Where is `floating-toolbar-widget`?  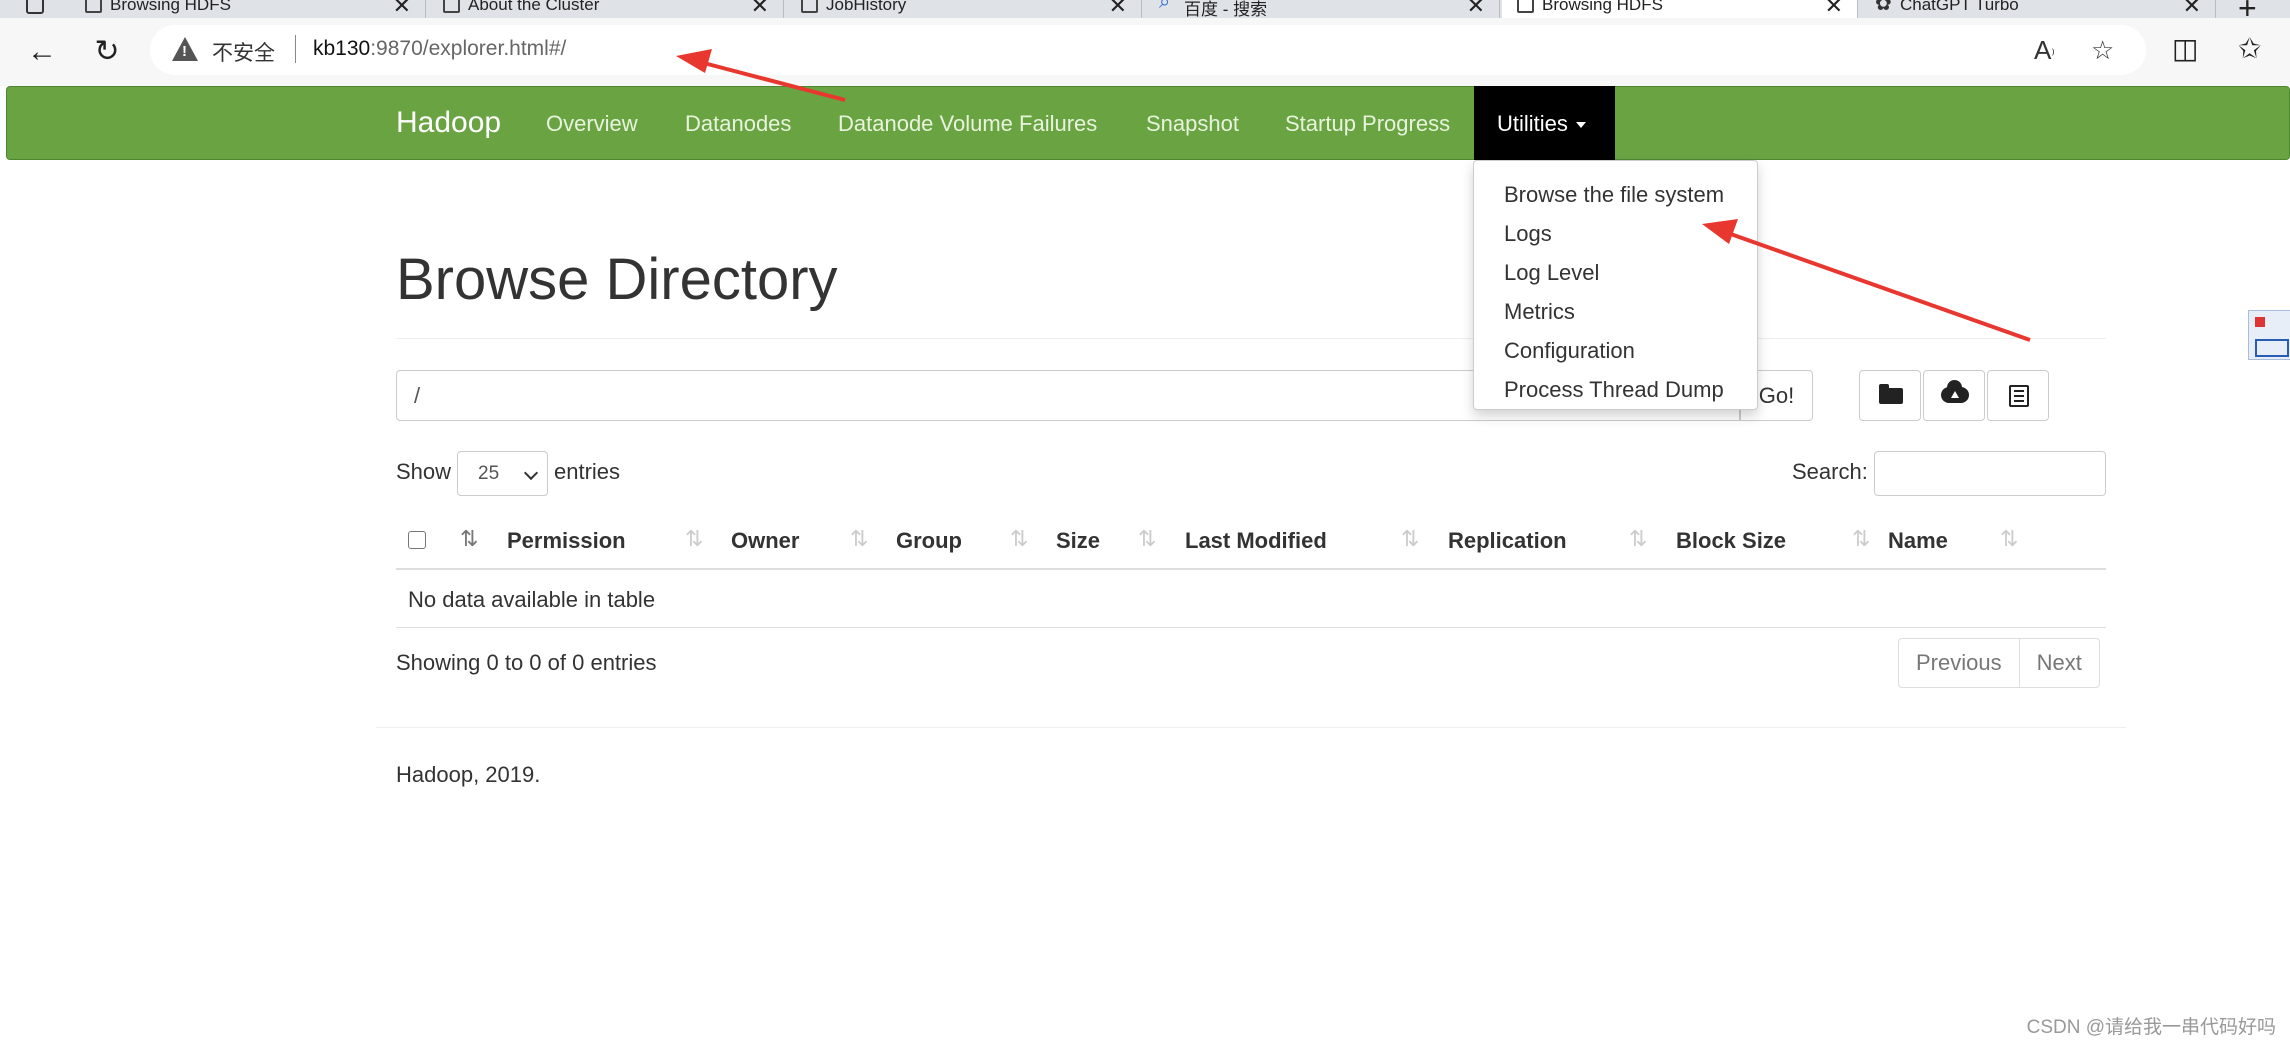 floating-toolbar-widget is located at coordinates (2269, 335).